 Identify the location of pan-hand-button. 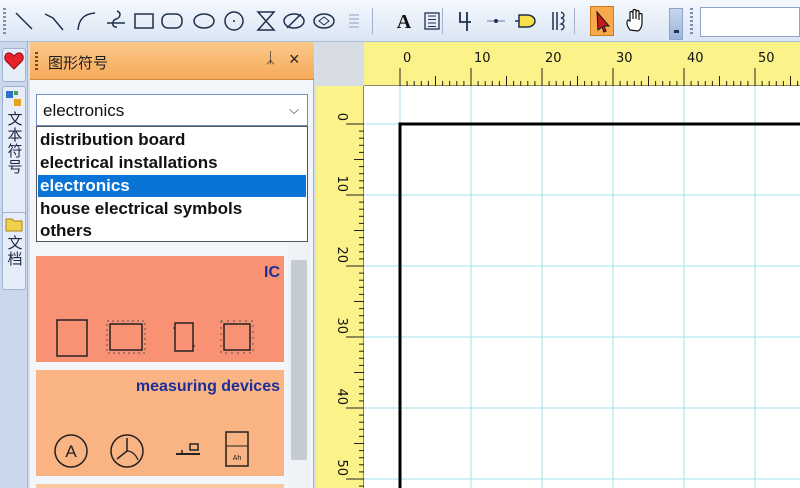
(634, 21).